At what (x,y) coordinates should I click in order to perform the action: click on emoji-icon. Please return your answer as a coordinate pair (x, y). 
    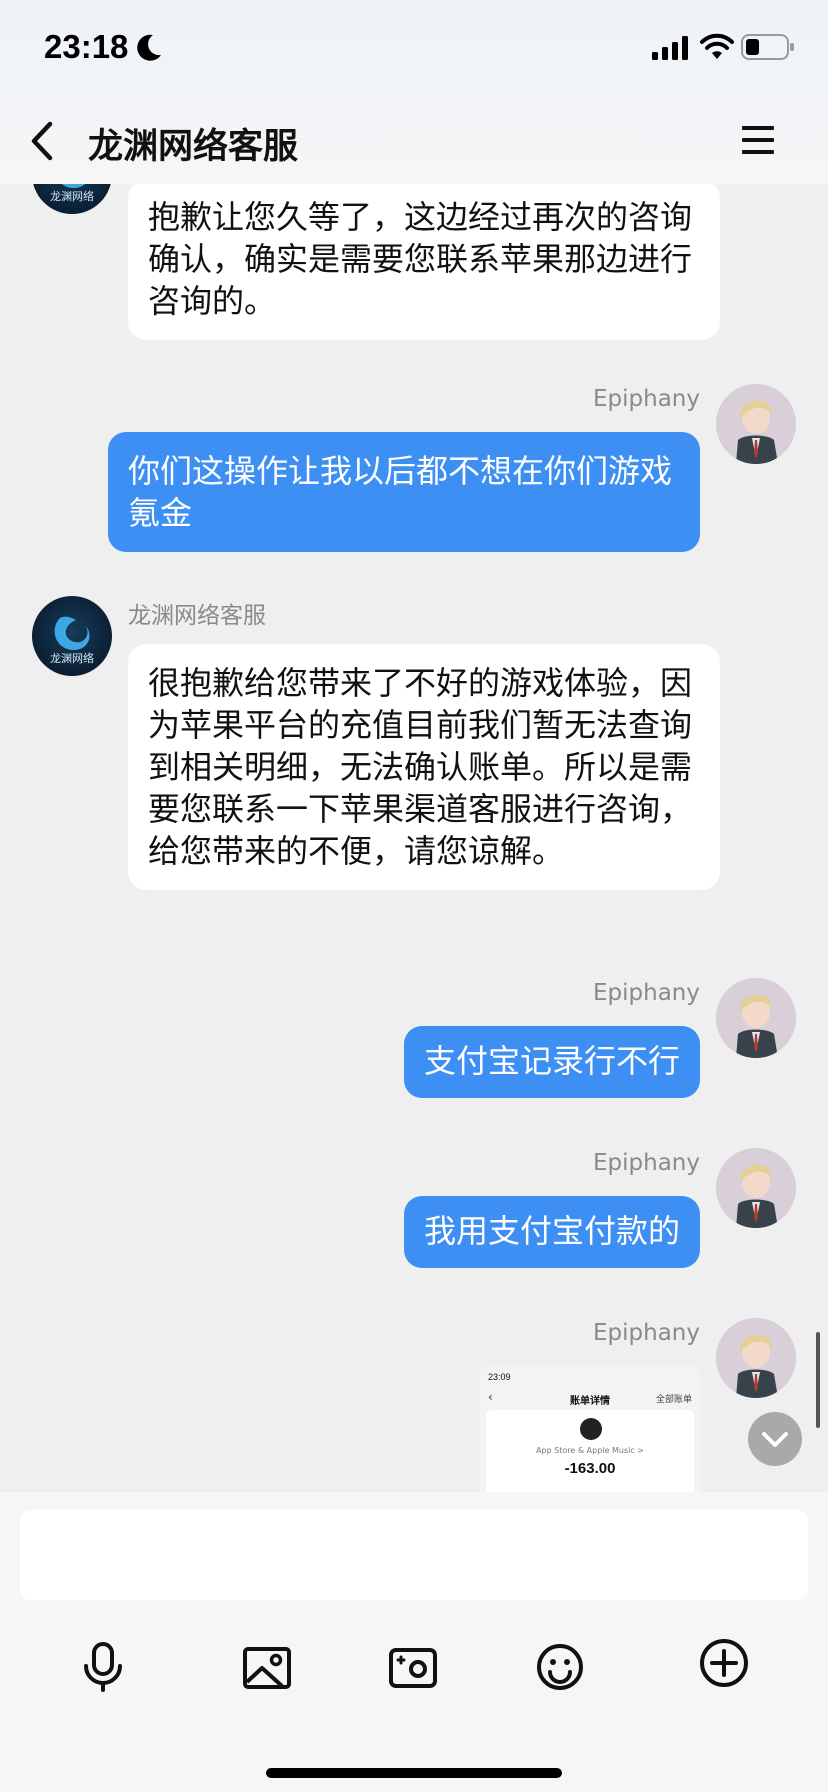
    Looking at the image, I should click on (560, 1667).